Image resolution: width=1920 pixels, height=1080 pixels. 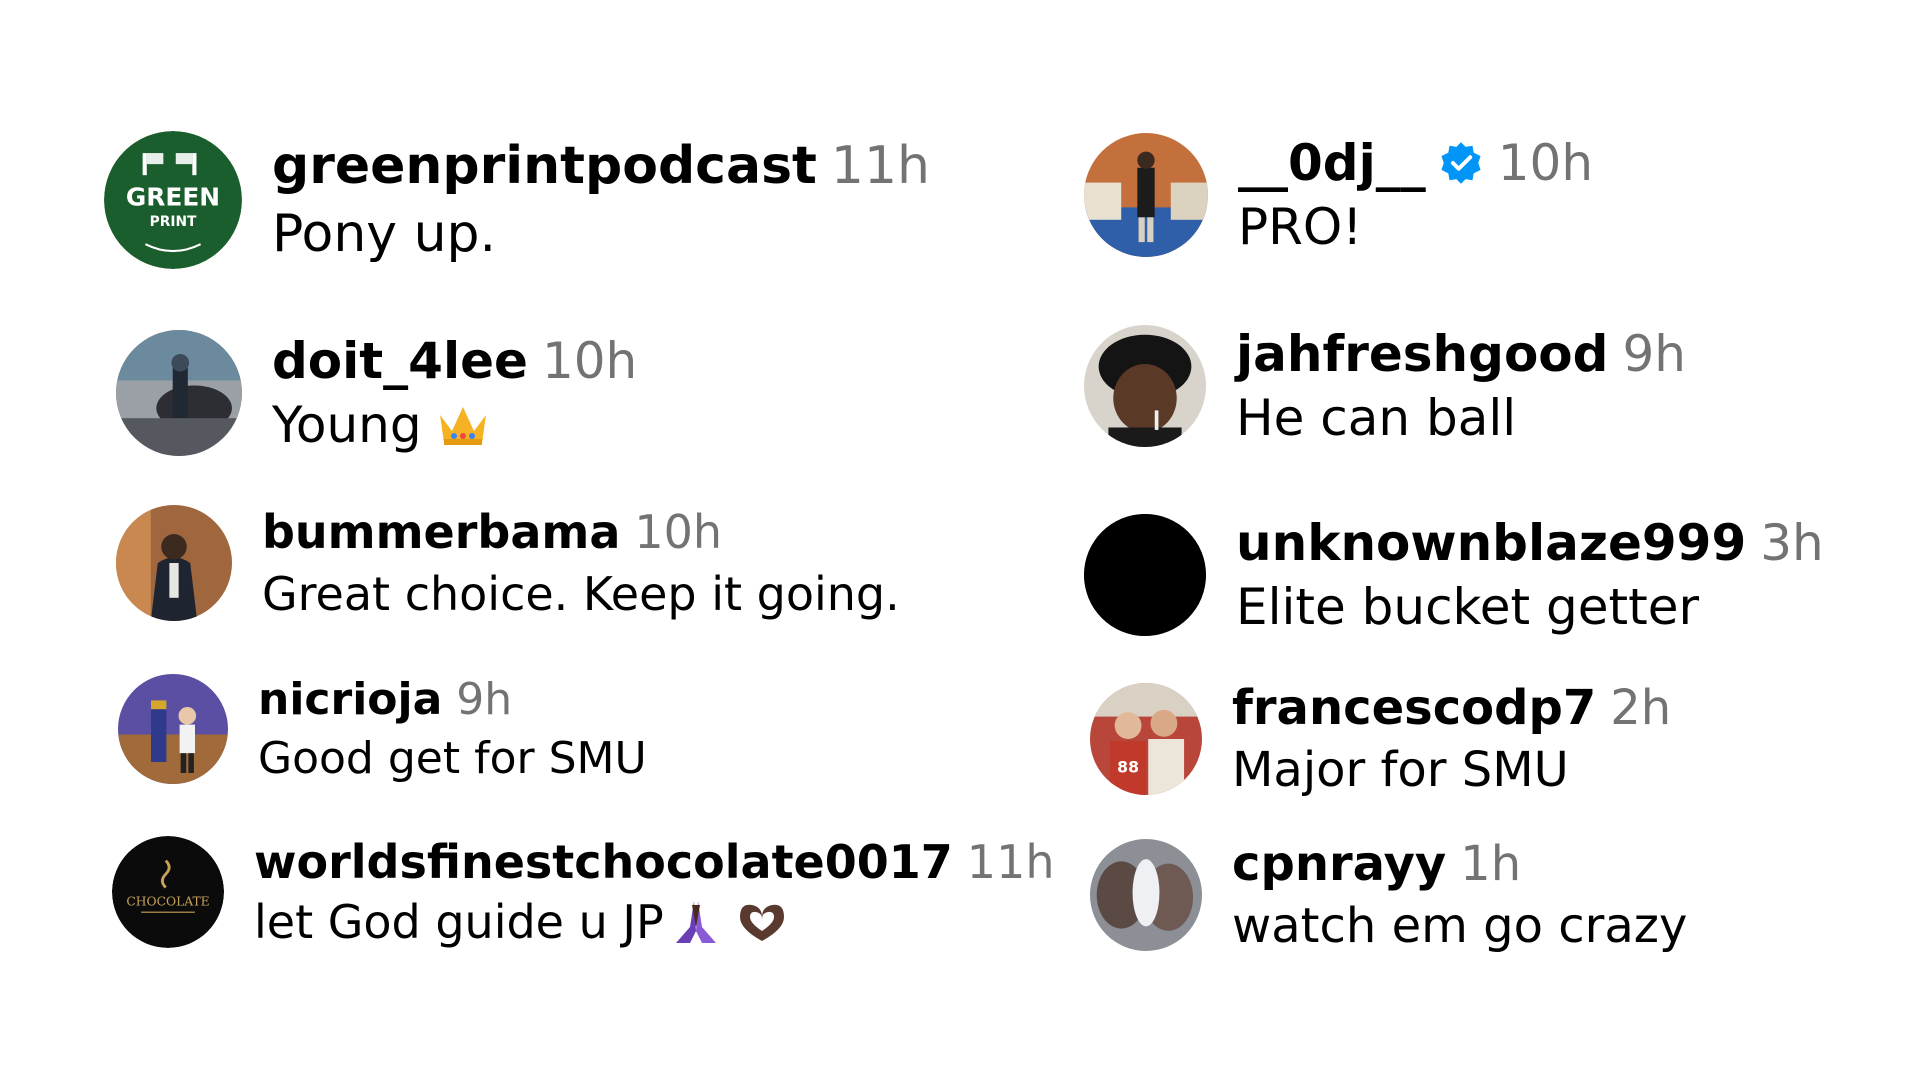 I want to click on comment-body: cpnrayy 1h watch em go crazy, so click(x=1459, y=895).